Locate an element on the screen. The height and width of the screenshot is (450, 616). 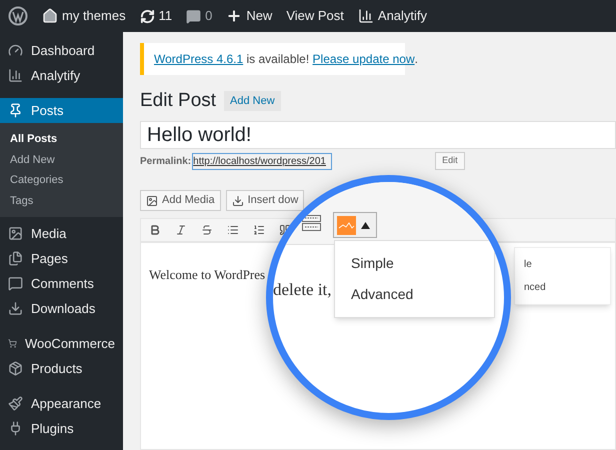
permalink-label: Permalink: is located at coordinates (166, 161).